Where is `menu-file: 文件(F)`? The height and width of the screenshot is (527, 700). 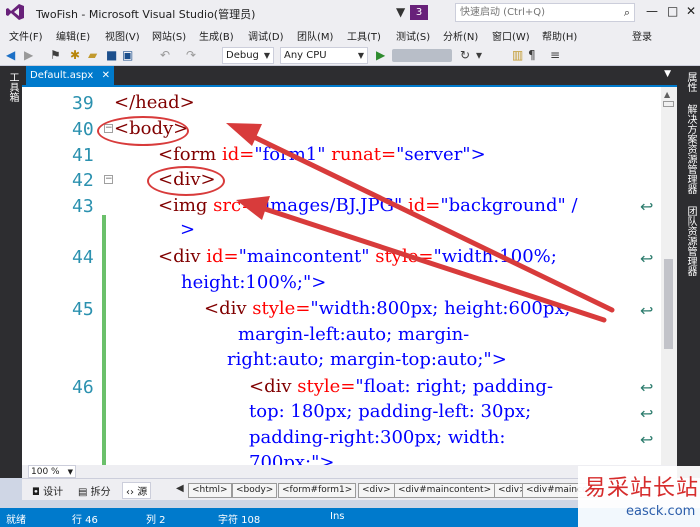 menu-file: 文件(F) is located at coordinates (26, 35).